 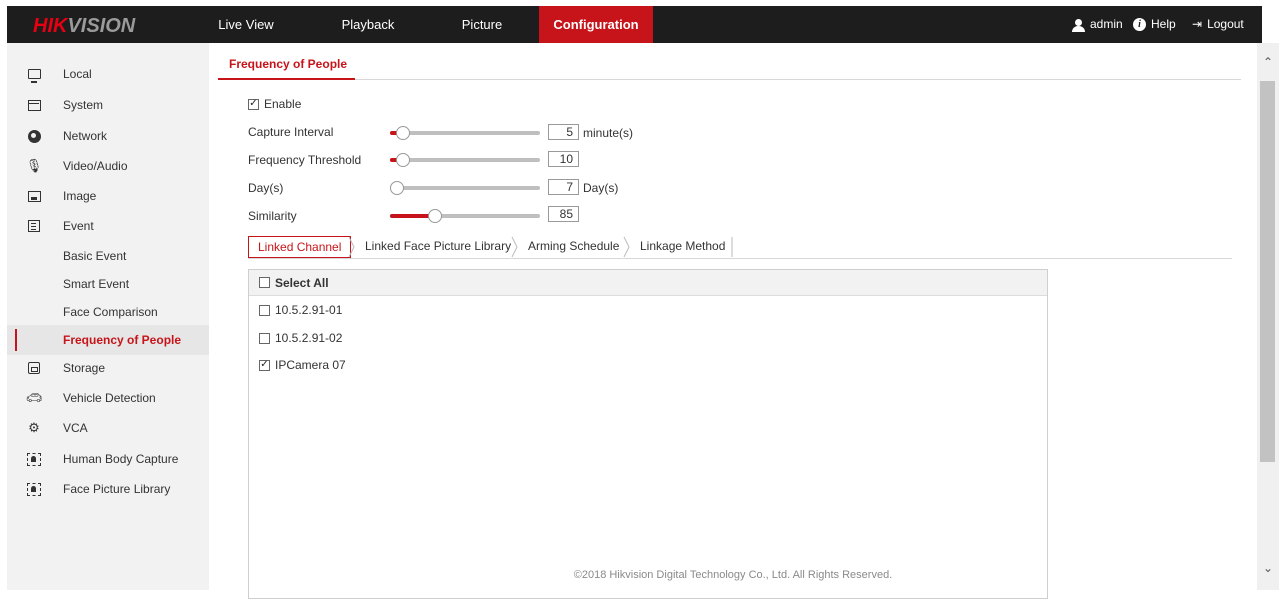 What do you see at coordinates (563, 159) in the screenshot?
I see `frequency-threshold-input: 10` at bounding box center [563, 159].